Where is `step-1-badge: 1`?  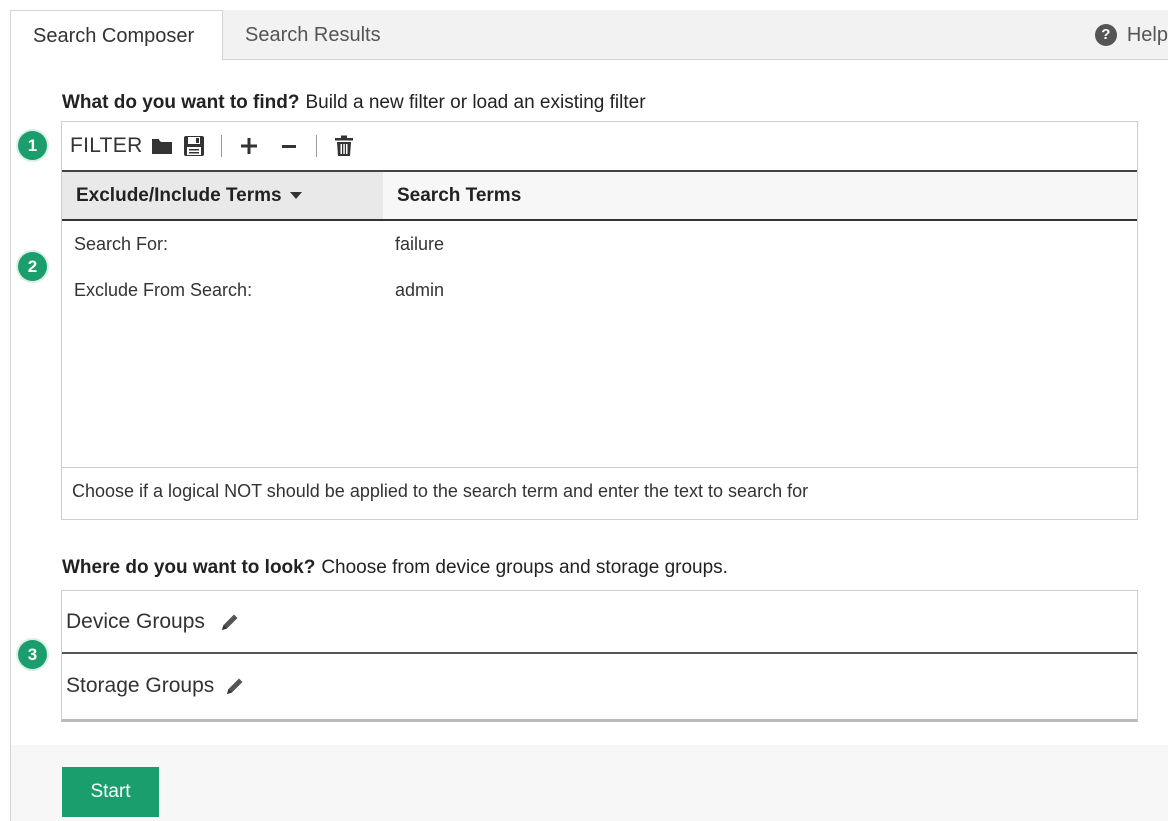
step-1-badge: 1 is located at coordinates (32, 145).